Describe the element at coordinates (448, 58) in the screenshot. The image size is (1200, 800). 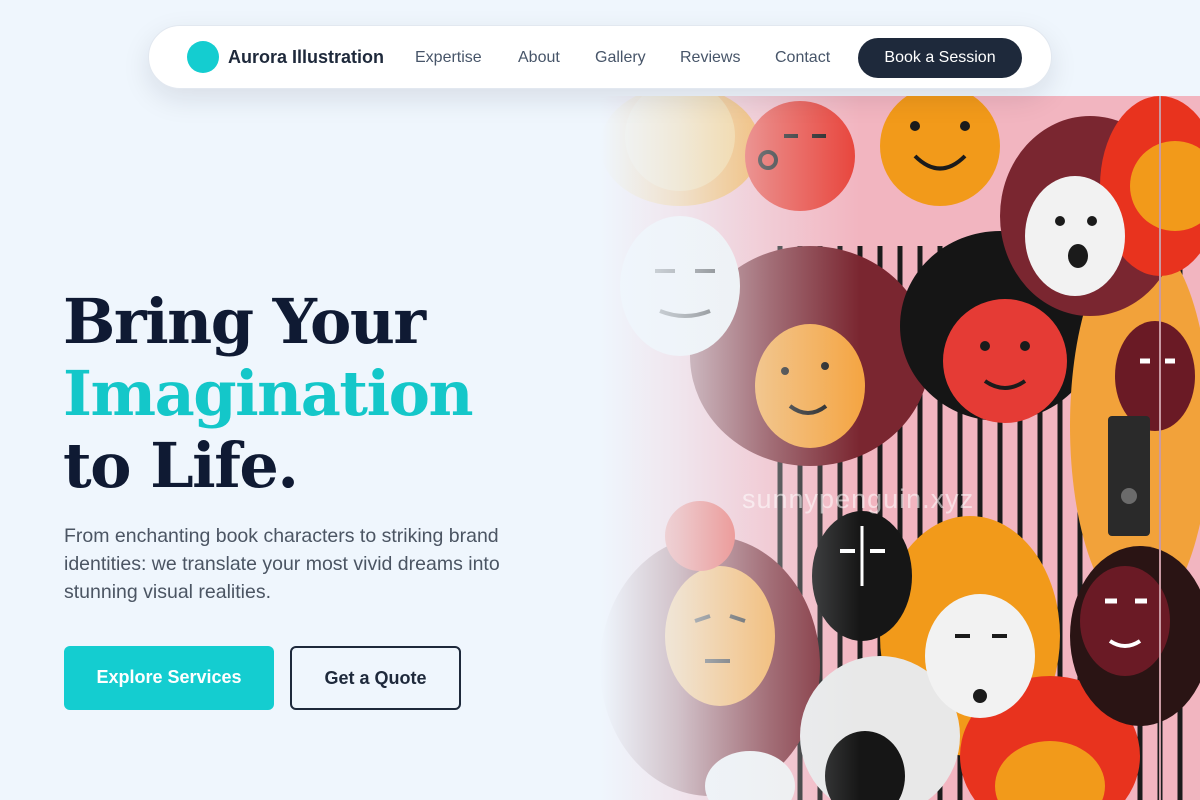
I see `nav-link-expertise: Expertise` at that location.